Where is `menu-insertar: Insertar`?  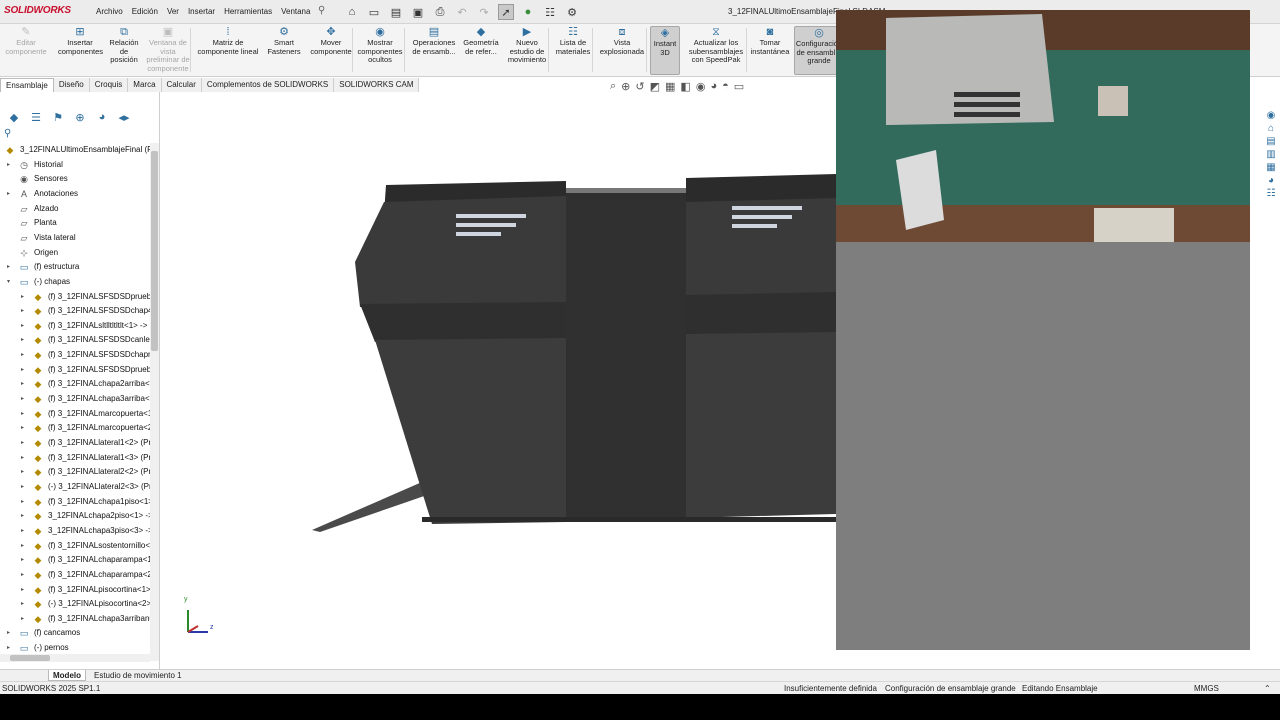 menu-insertar: Insertar is located at coordinates (201, 11).